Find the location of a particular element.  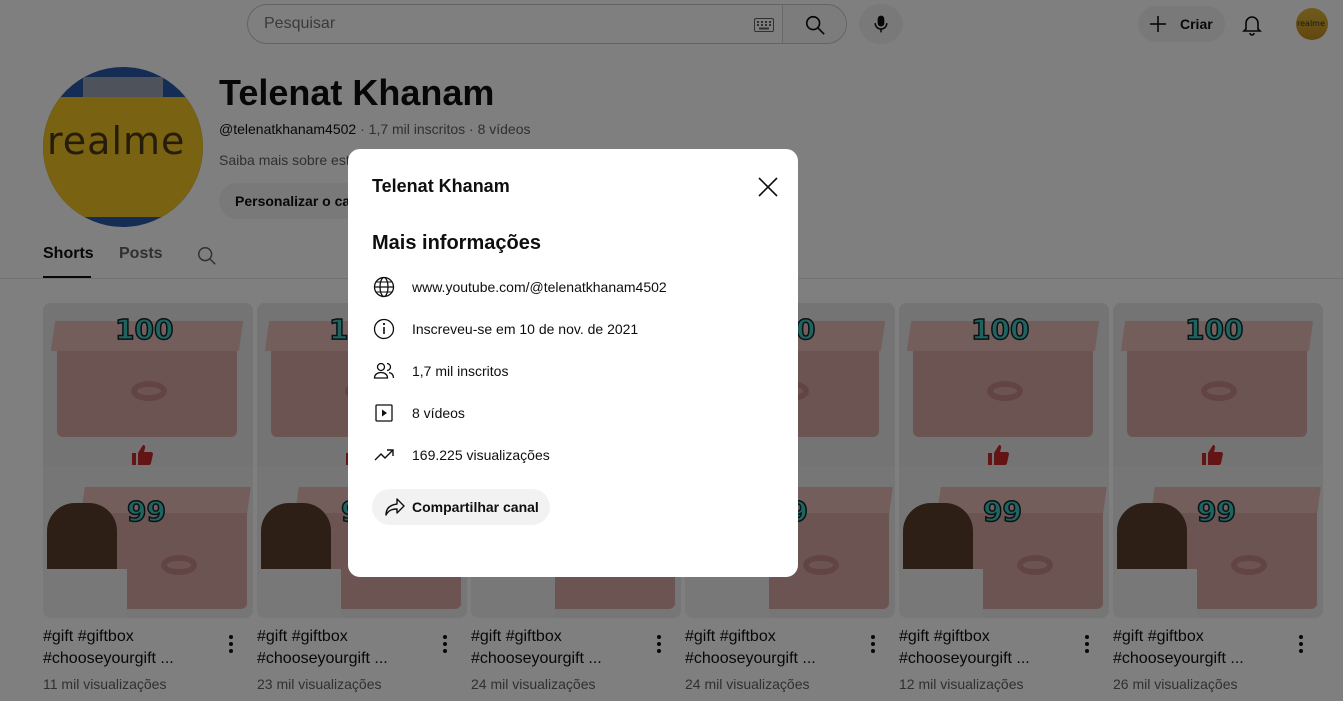

trending-icon is located at coordinates (384, 455).